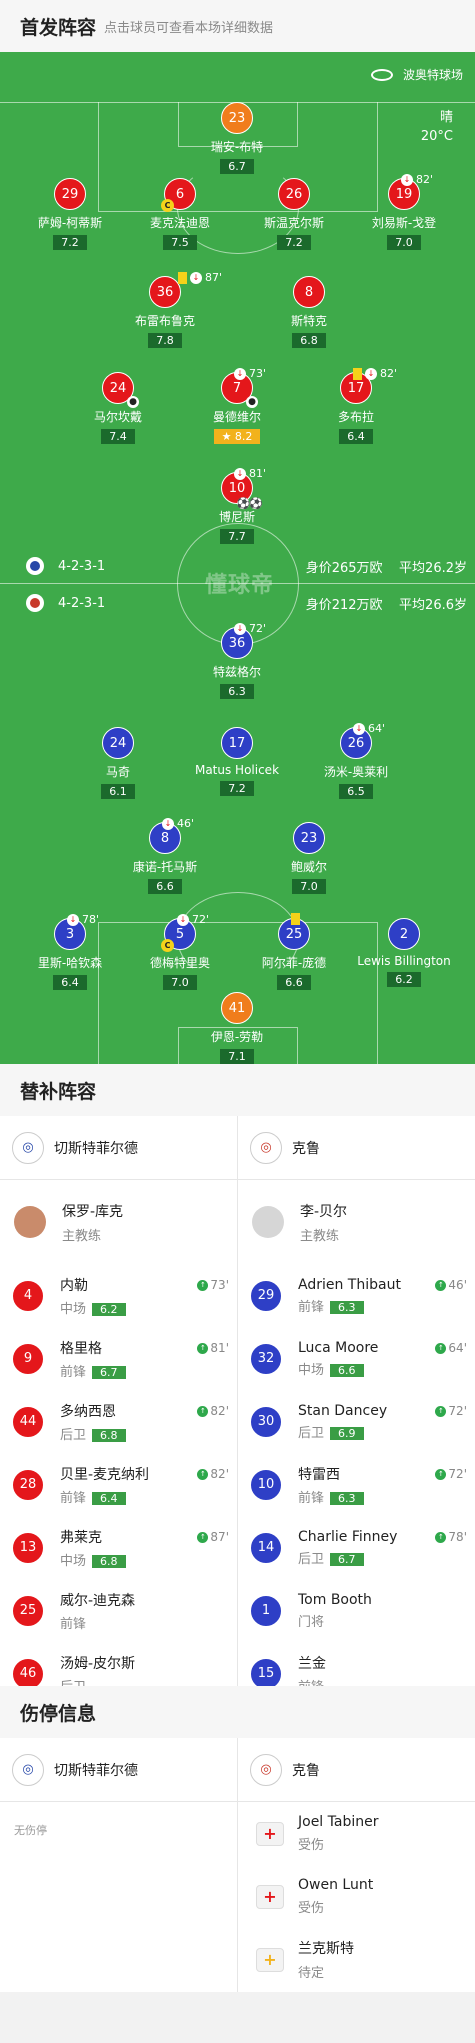  Describe the element at coordinates (109, 1561) in the screenshot. I see `sub-rating: 6.8` at that location.